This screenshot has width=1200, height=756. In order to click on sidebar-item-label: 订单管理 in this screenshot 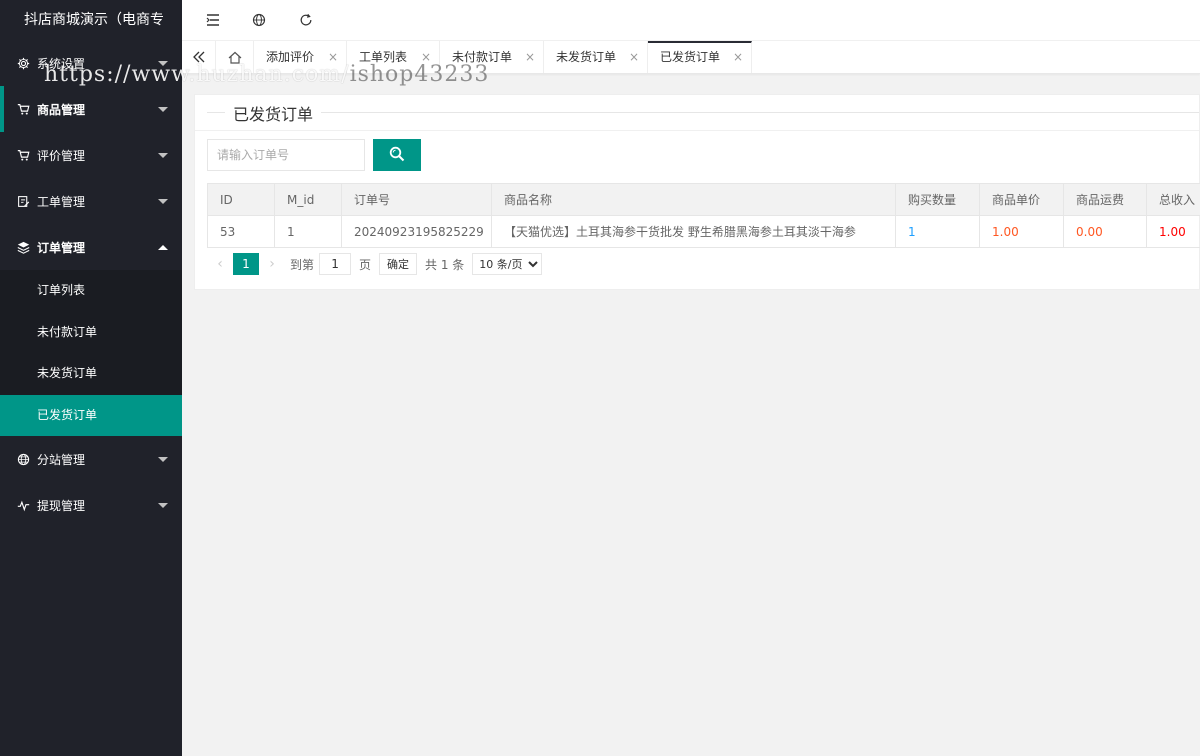, I will do `click(61, 247)`.